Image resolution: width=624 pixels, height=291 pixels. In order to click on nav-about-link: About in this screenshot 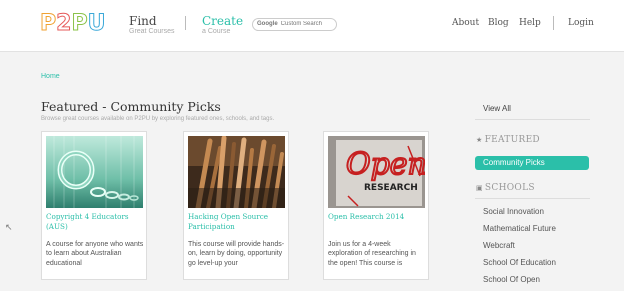, I will do `click(465, 23)`.